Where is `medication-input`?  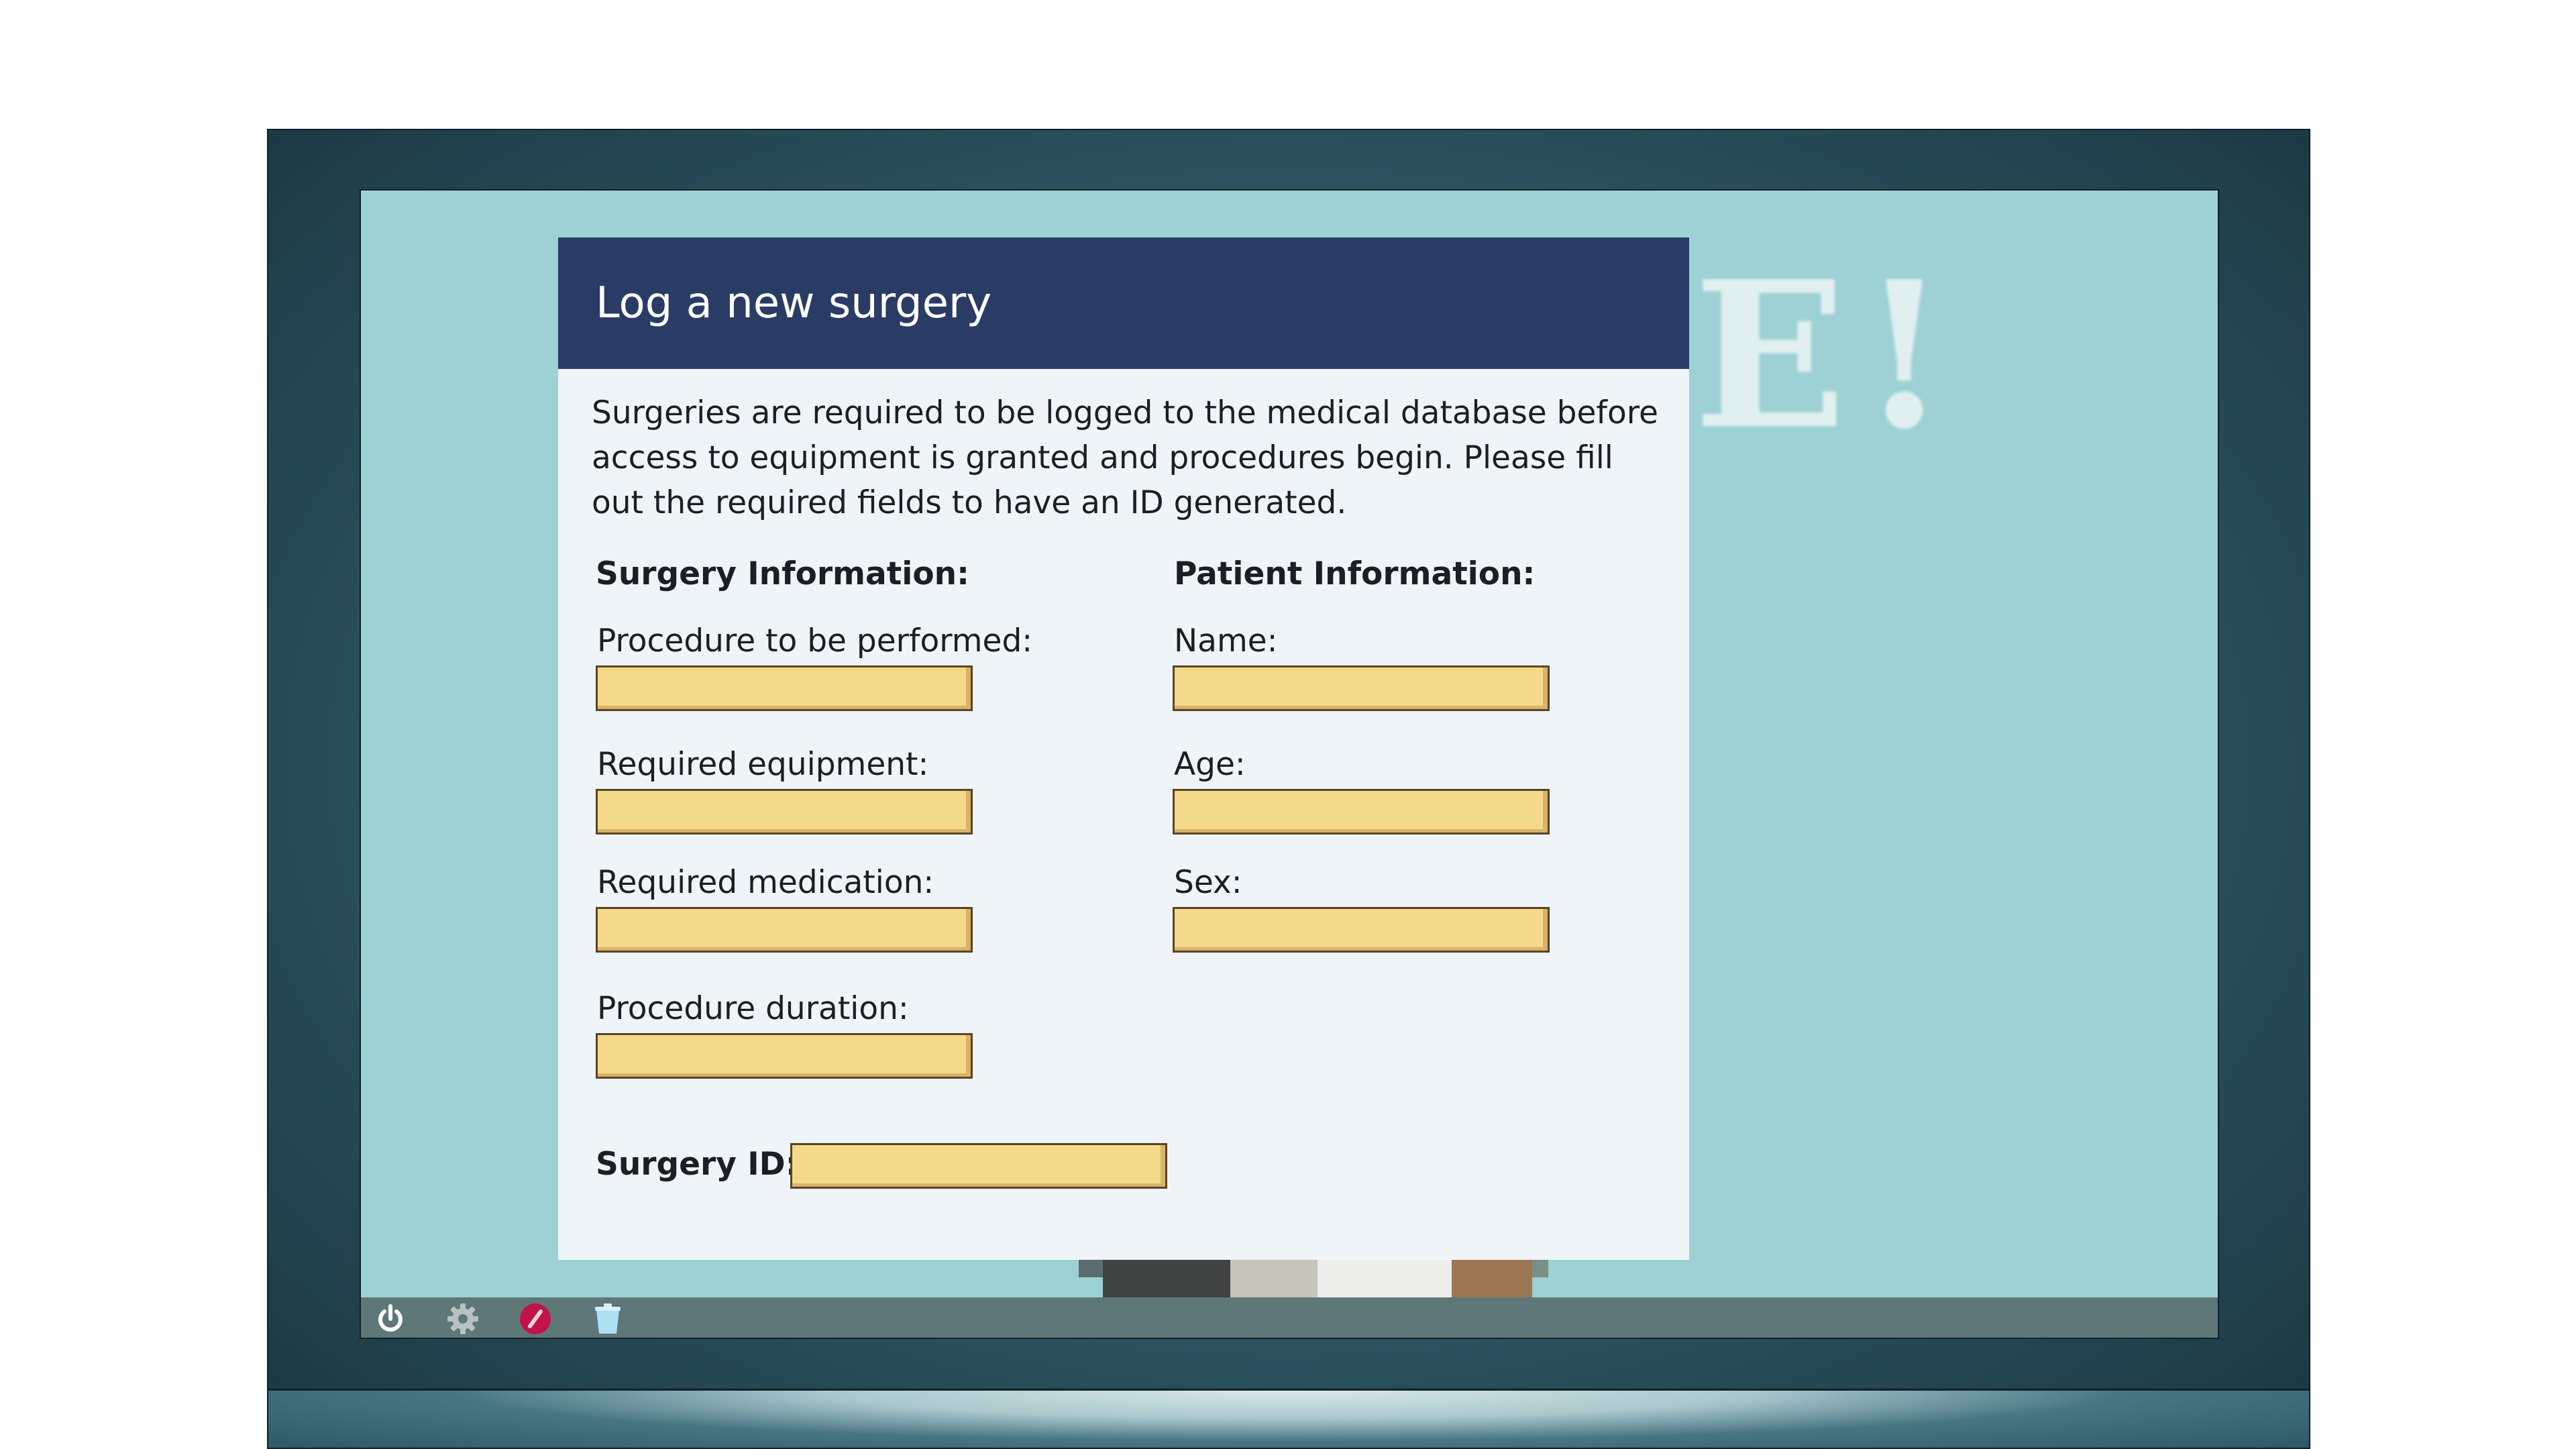 medication-input is located at coordinates (784, 930).